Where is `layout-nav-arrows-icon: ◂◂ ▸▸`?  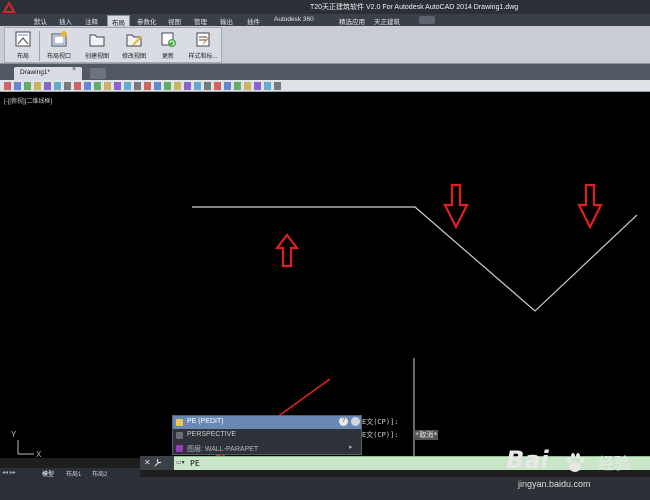 layout-nav-arrows-icon: ◂◂ ▸▸ is located at coordinates (9, 472).